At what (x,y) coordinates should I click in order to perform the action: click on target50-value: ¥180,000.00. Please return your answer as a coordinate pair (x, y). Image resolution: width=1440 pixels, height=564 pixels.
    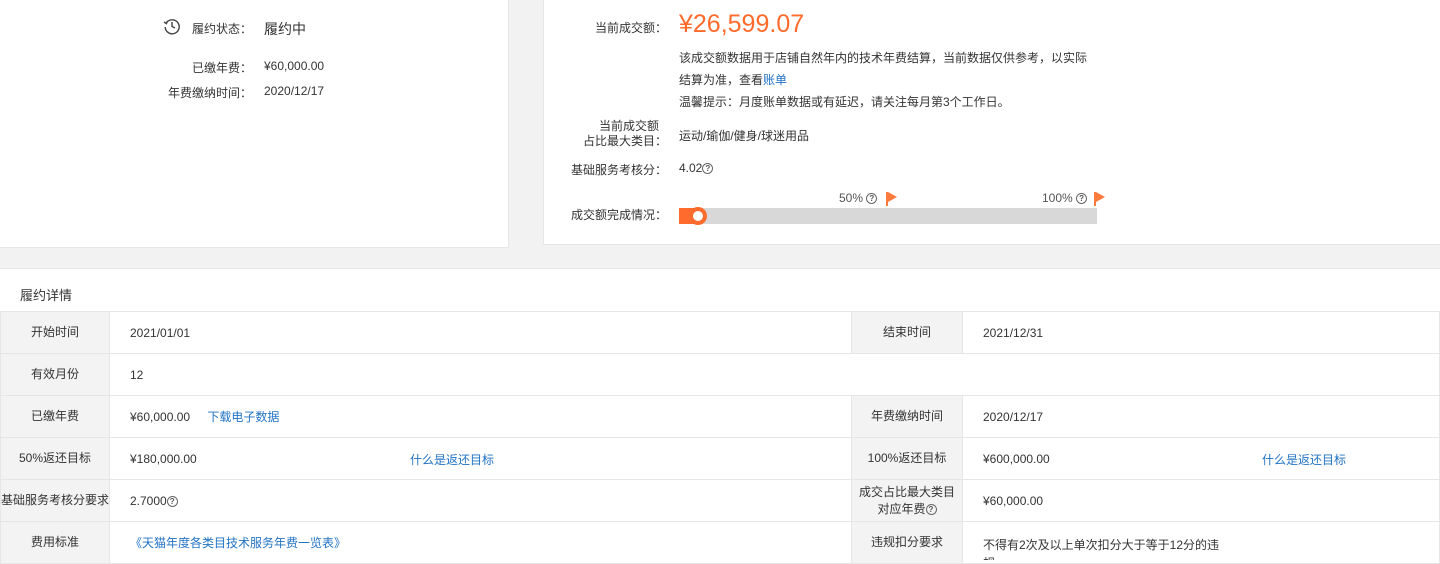
    Looking at the image, I should click on (163, 458).